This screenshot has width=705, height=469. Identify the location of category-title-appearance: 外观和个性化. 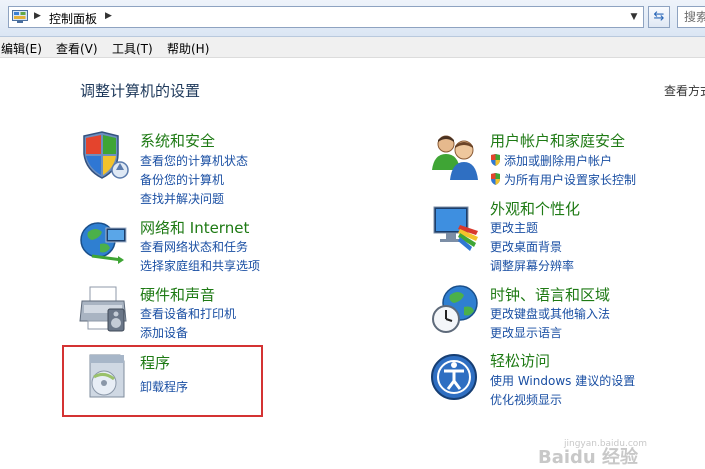
(535, 208).